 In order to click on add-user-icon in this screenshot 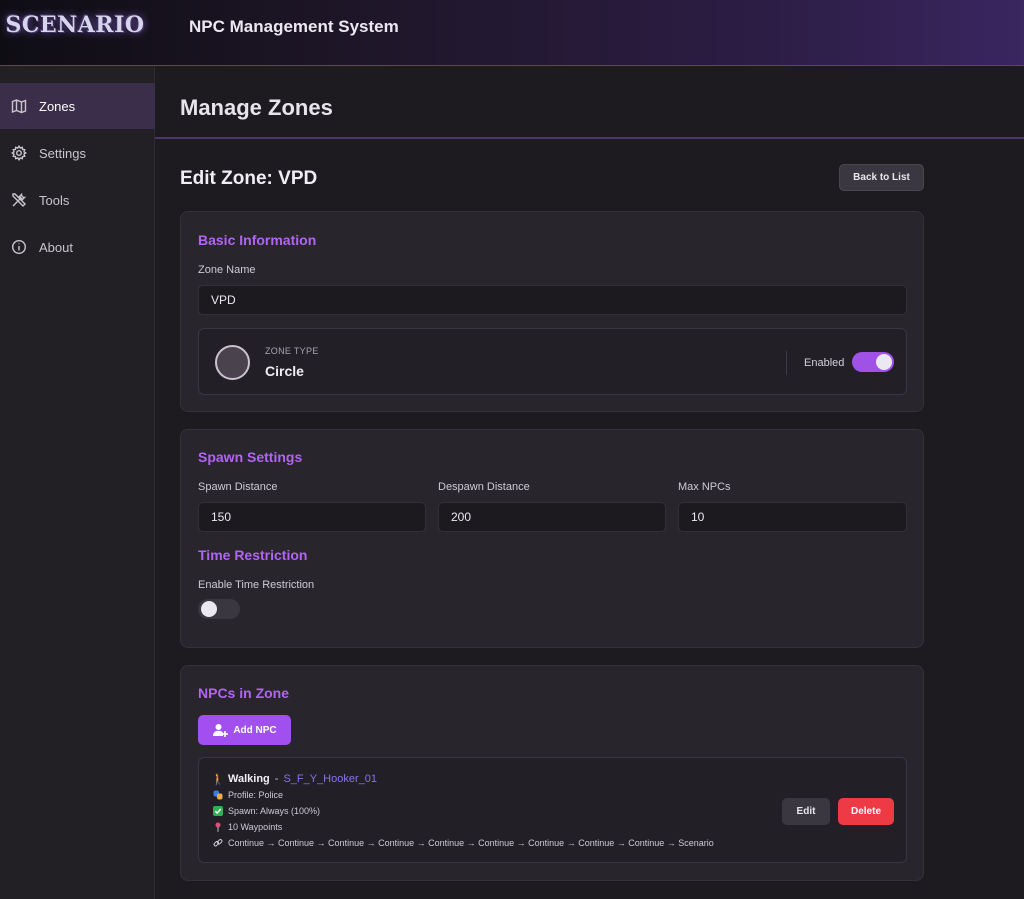, I will do `click(221, 730)`.